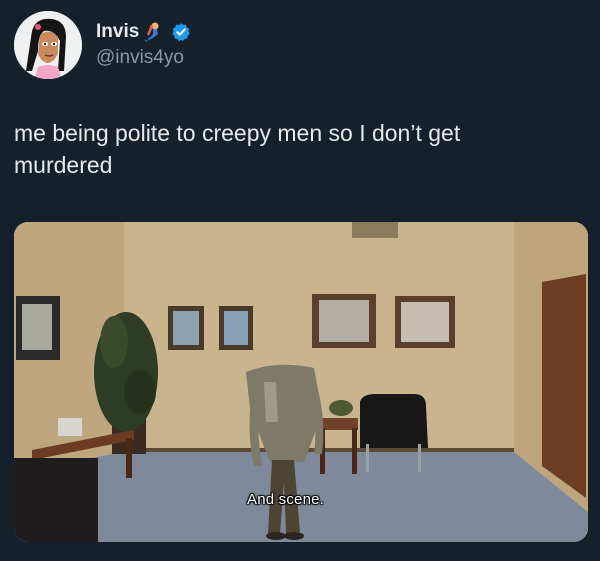 The image size is (600, 561). I want to click on media-caption: And scene., so click(286, 499).